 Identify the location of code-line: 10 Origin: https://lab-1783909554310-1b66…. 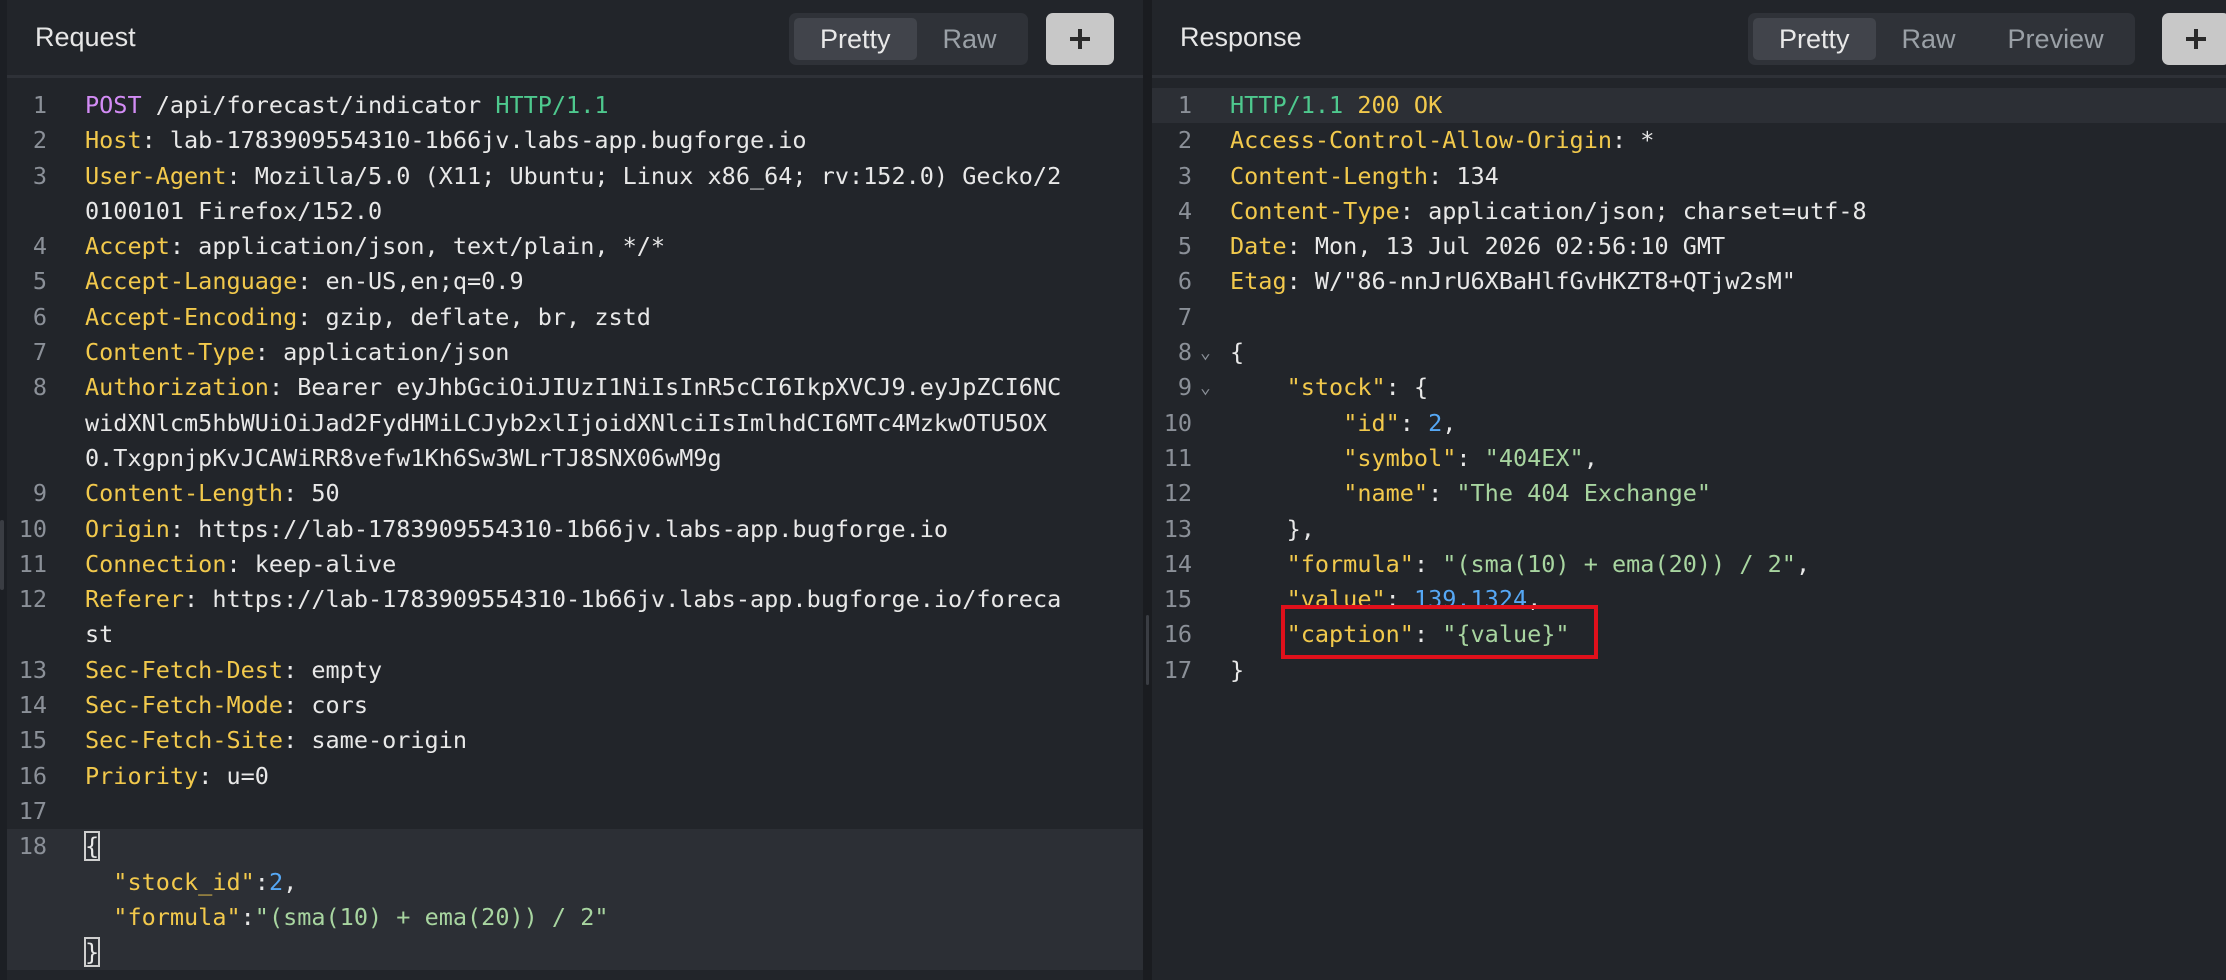
(575, 529).